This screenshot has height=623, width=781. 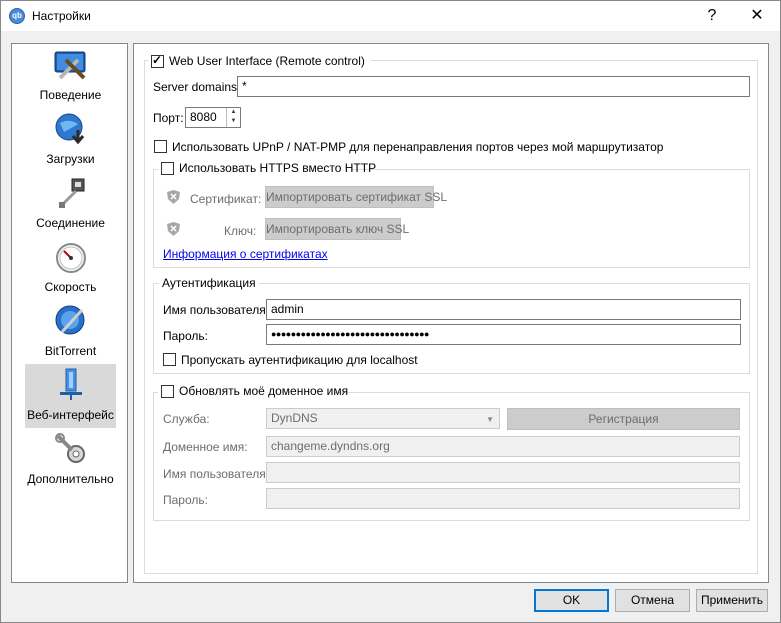 What do you see at coordinates (71, 258) in the screenshot?
I see `speed-icon` at bounding box center [71, 258].